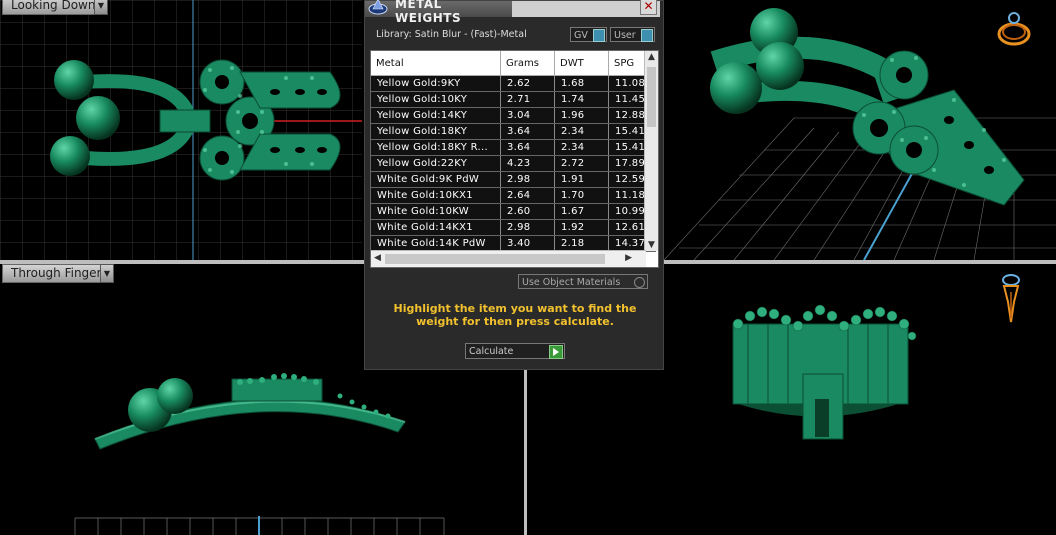 This screenshot has height=535, width=1056. I want to click on table-row: Yellow Gold:9KY 2.62 1.68 11.08, so click(513, 83).